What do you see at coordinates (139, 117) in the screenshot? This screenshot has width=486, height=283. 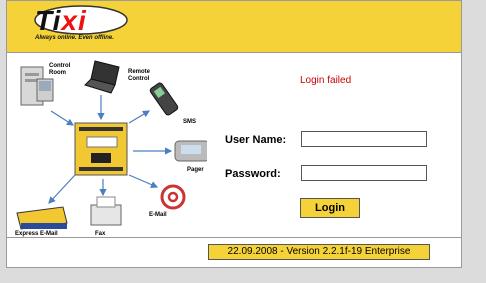 I see `arrow-sms` at bounding box center [139, 117].